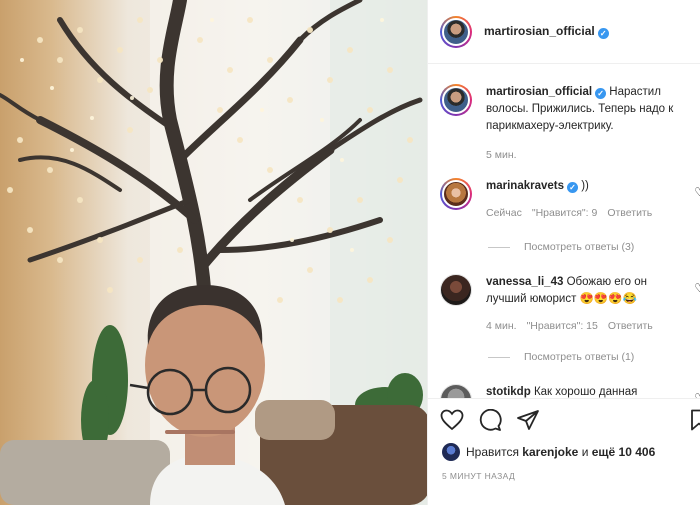 The height and width of the screenshot is (505, 700). I want to click on likes-count-link: ещё 10 406, so click(624, 452).